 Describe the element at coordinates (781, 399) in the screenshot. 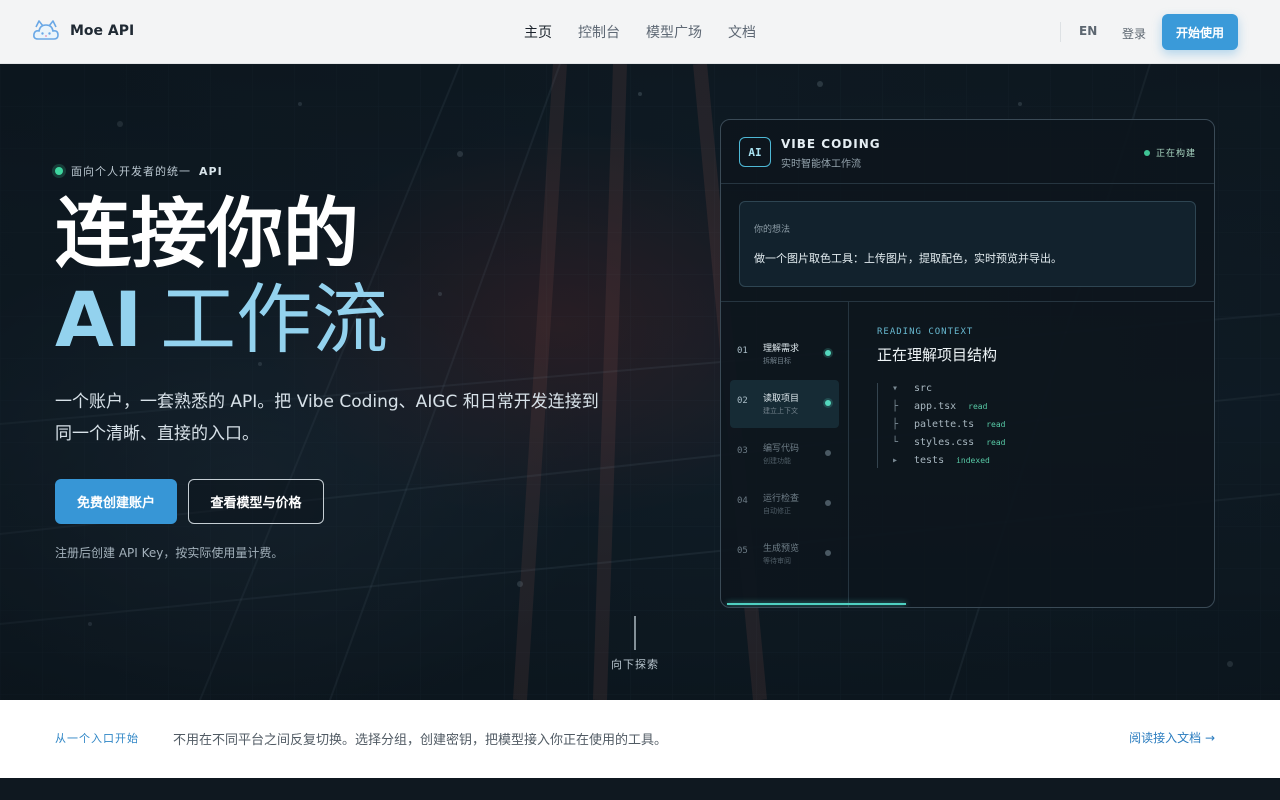

I see `step-title: 读取项目` at that location.